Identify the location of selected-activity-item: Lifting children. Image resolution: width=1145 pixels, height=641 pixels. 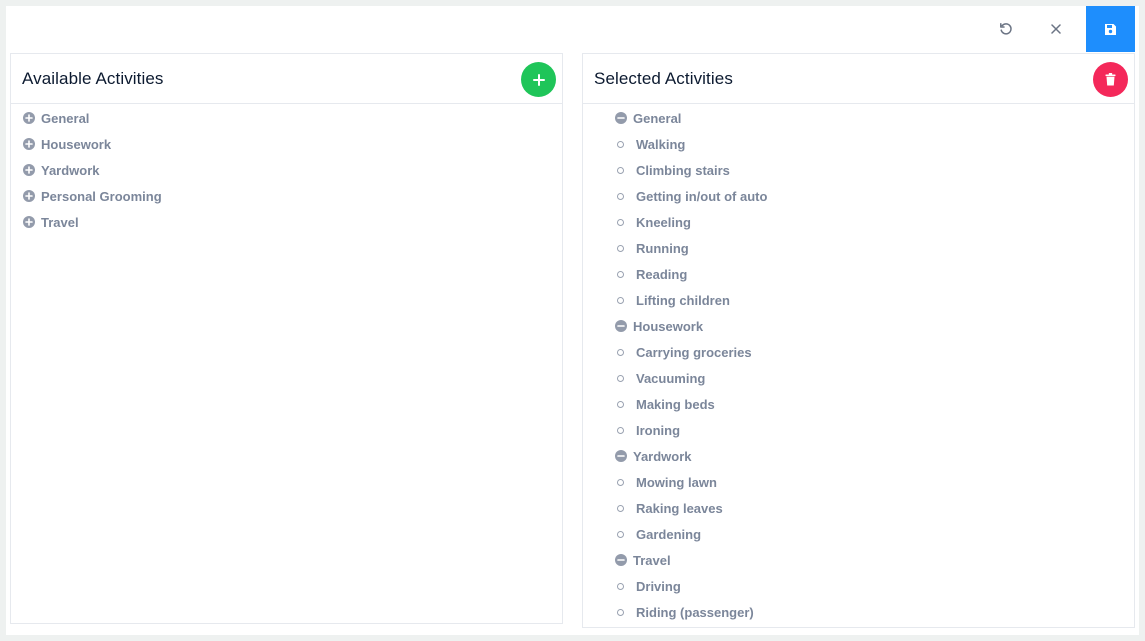
(858, 300).